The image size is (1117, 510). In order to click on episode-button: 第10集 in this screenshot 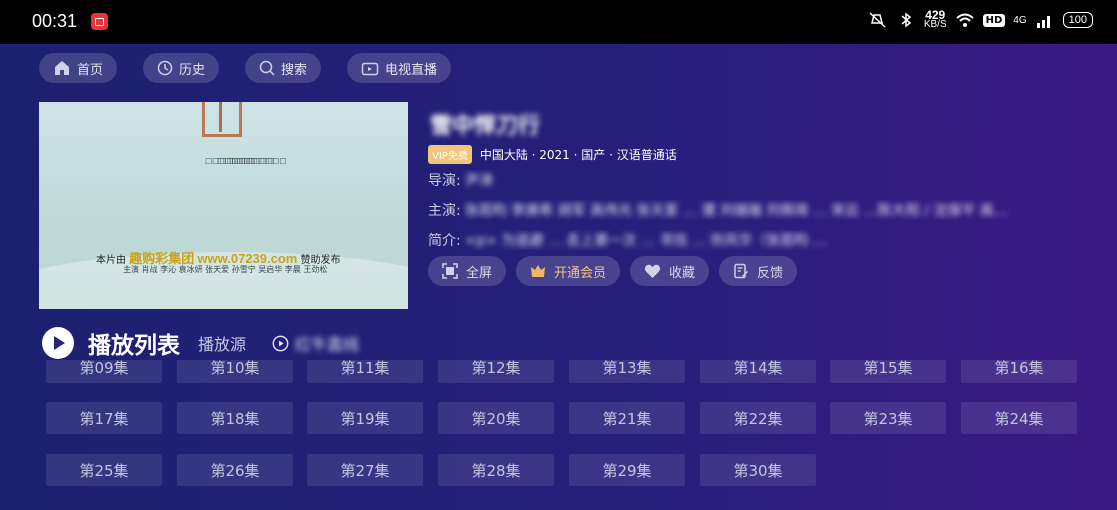, I will do `click(235, 371)`.